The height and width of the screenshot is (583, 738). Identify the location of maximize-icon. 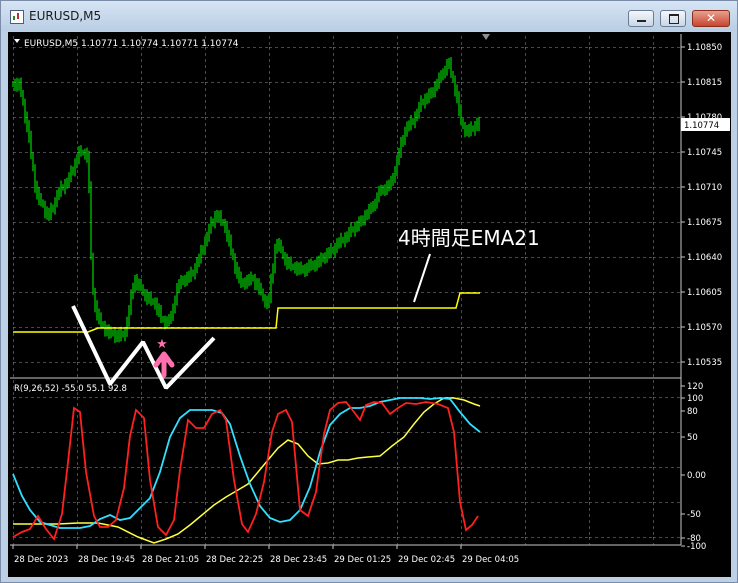
(674, 19).